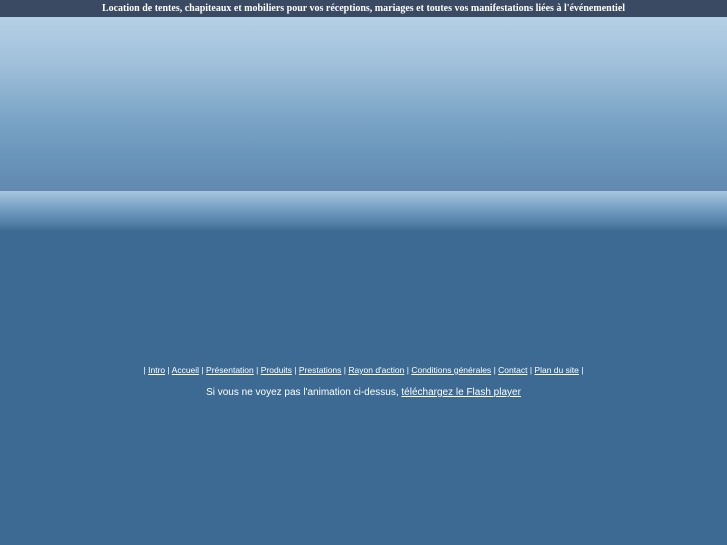  I want to click on nav-link-accueil: Accueil, so click(185, 370).